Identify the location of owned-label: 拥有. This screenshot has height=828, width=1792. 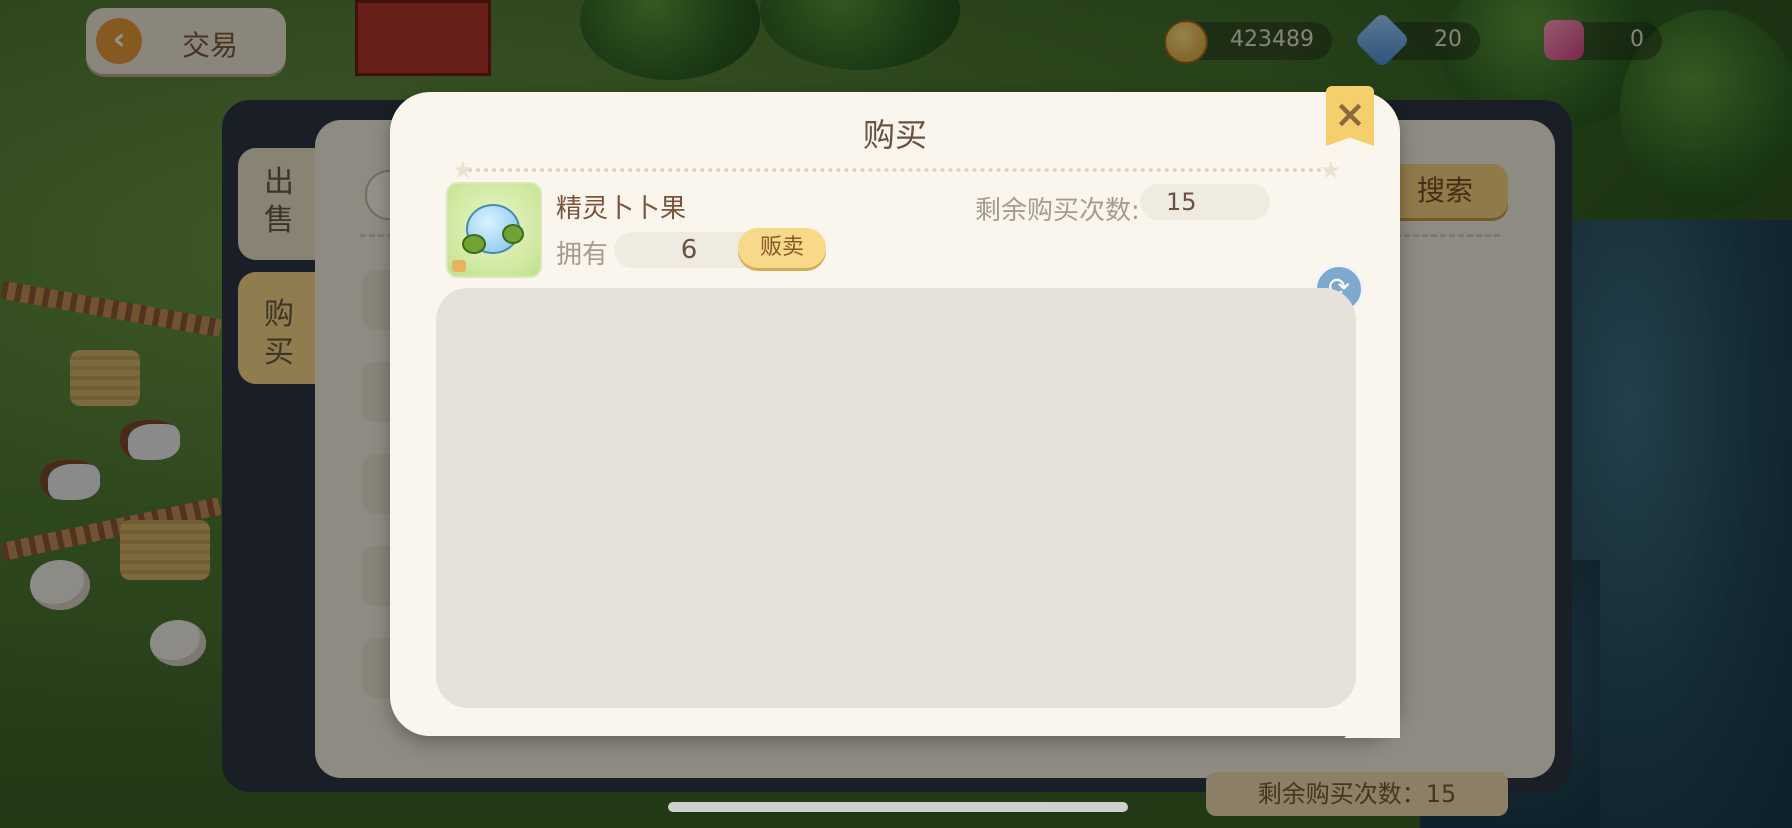
(582, 255).